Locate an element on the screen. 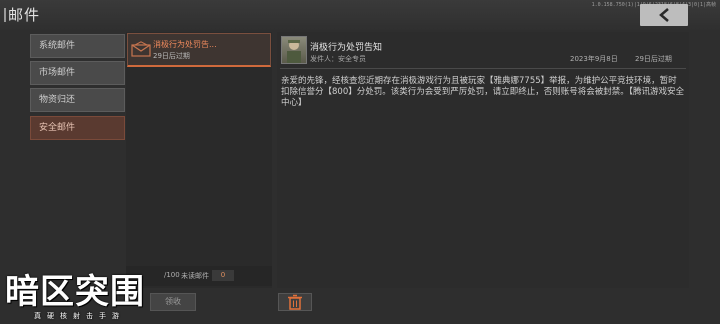 The height and width of the screenshot is (324, 720). soldier-icon is located at coordinates (294, 51).